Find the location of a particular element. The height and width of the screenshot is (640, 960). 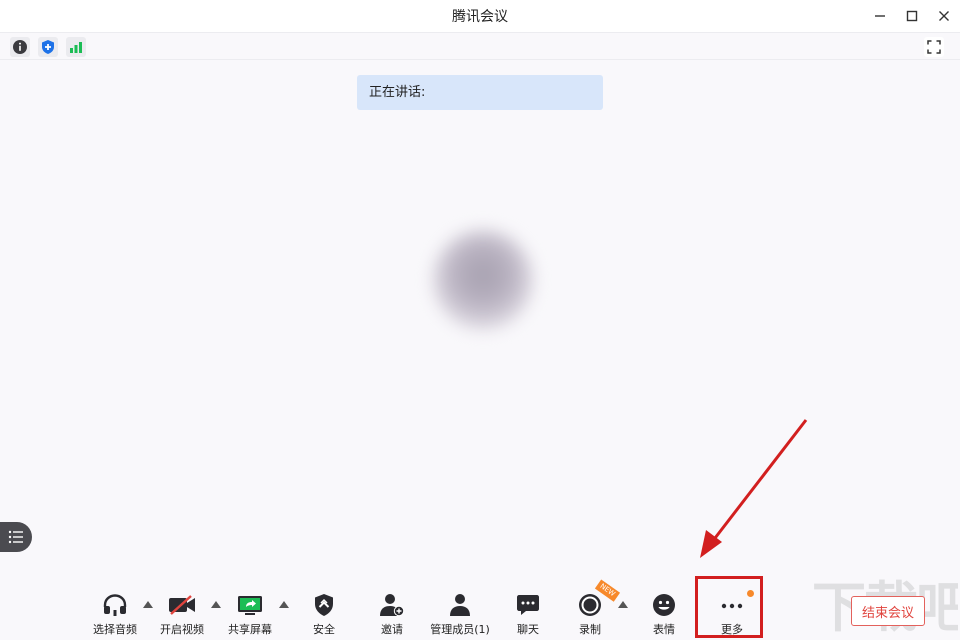

invite-label: 邀请 is located at coordinates (392, 629).